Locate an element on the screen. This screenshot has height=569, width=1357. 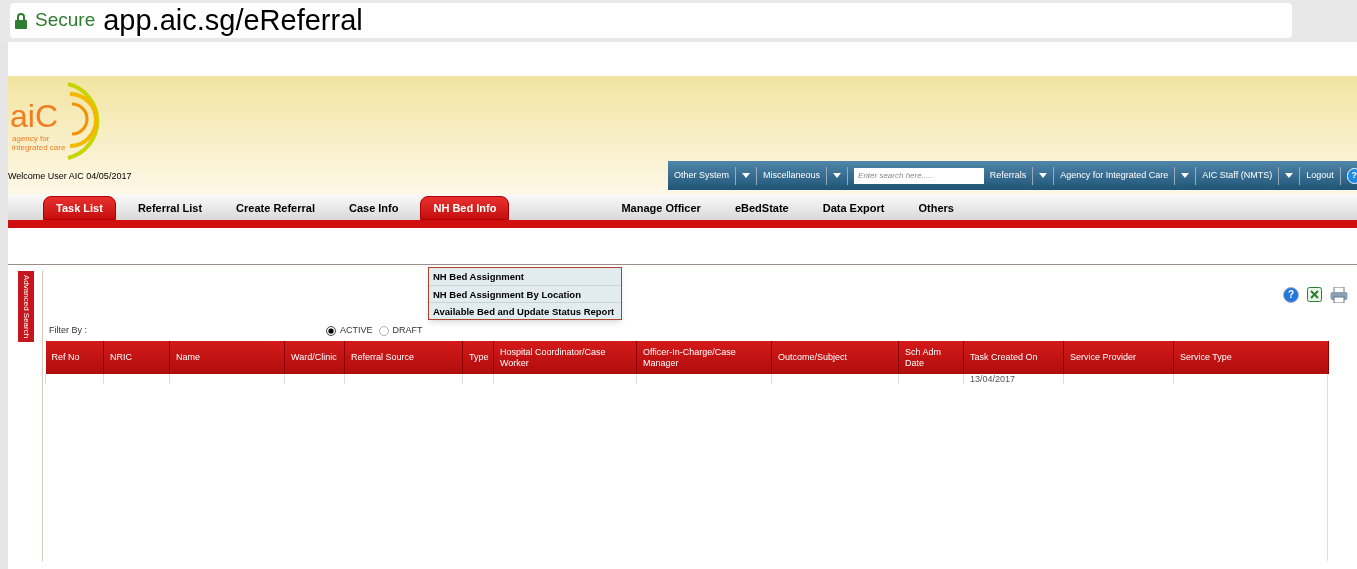
url-text: app.aic.sg/eReferral is located at coordinates (233, 20).